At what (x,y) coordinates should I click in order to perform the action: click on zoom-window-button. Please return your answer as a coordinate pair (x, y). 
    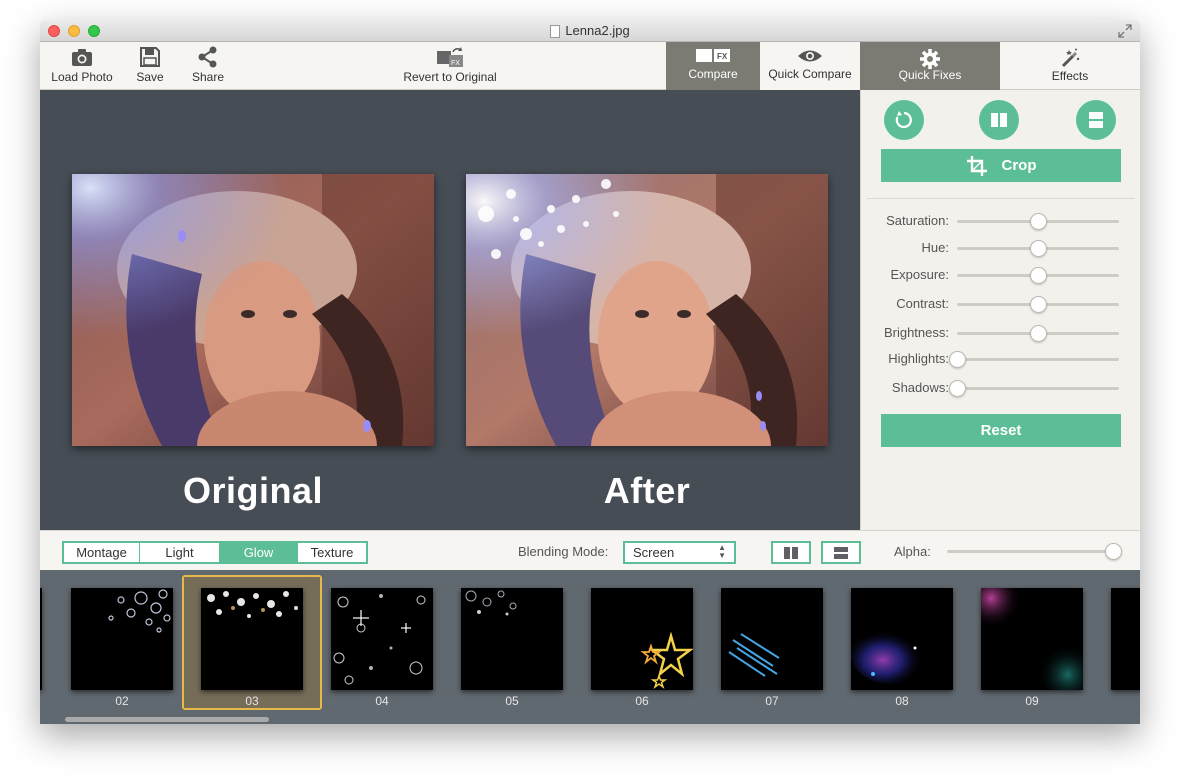
    Looking at the image, I should click on (94, 31).